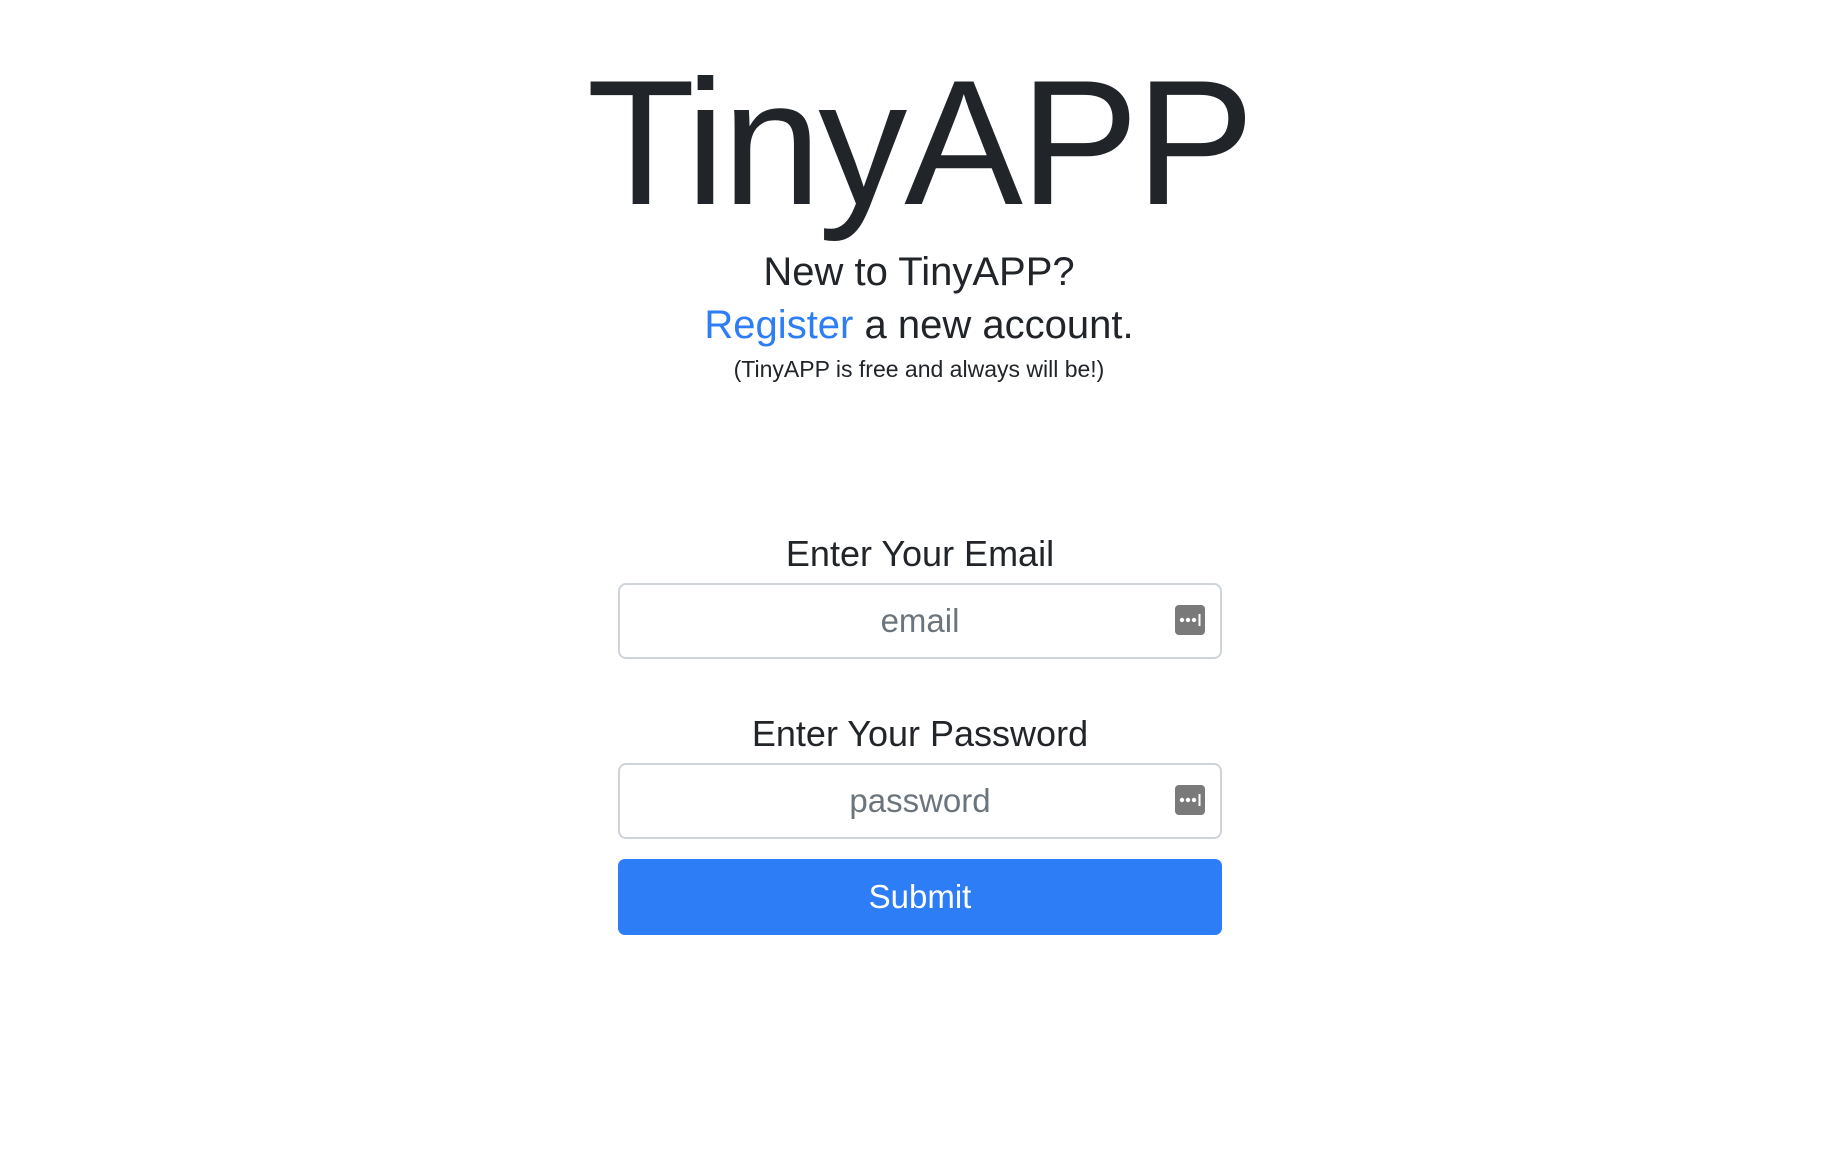 This screenshot has height=1166, width=1838. I want to click on register-prompt: Register a new account., so click(919, 325).